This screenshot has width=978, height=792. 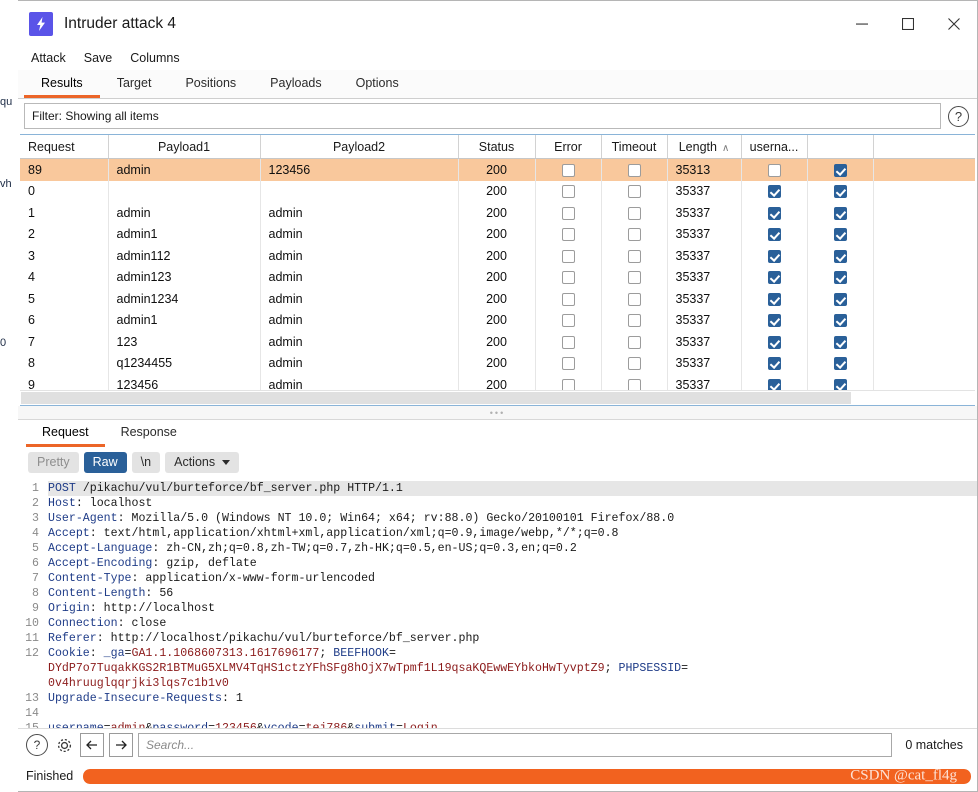 What do you see at coordinates (704, 147) in the screenshot?
I see `column-header-length: Length ∧` at bounding box center [704, 147].